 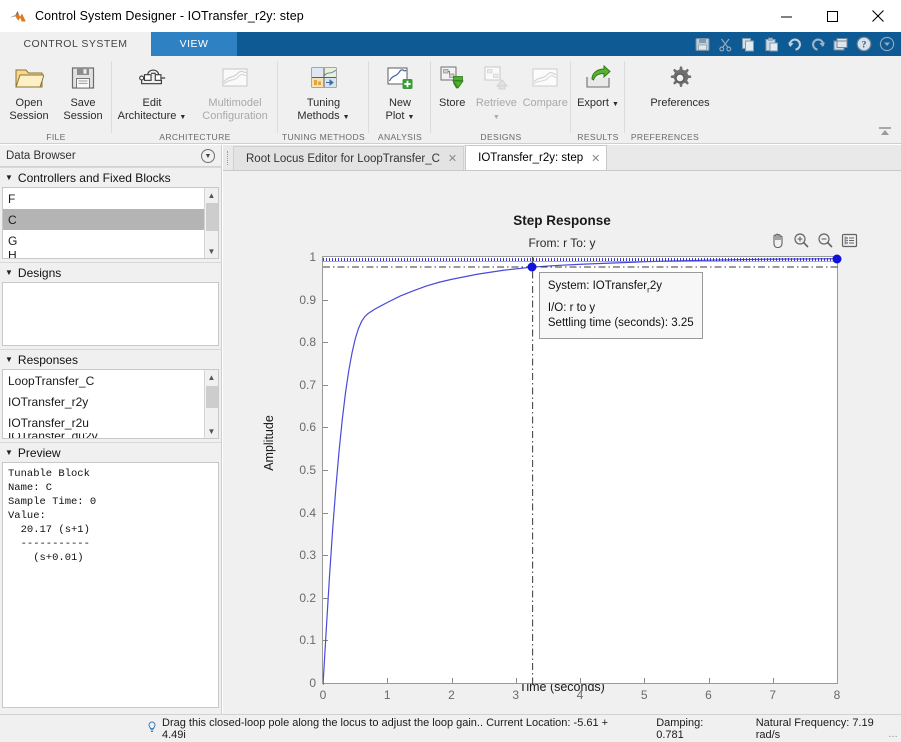 What do you see at coordinates (531, 158) in the screenshot?
I see `tab-label: IOTransfer_r2y: step` at bounding box center [531, 158].